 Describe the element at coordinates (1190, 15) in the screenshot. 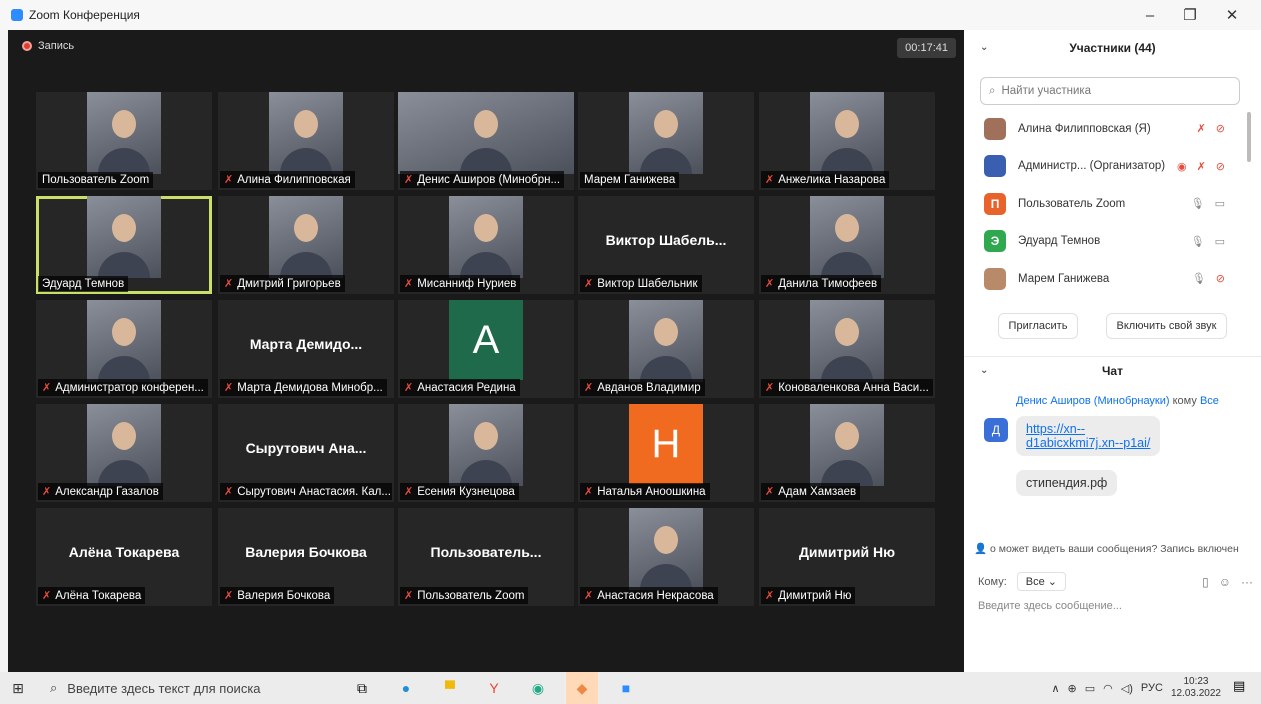

I see `restore-button: ❐` at that location.